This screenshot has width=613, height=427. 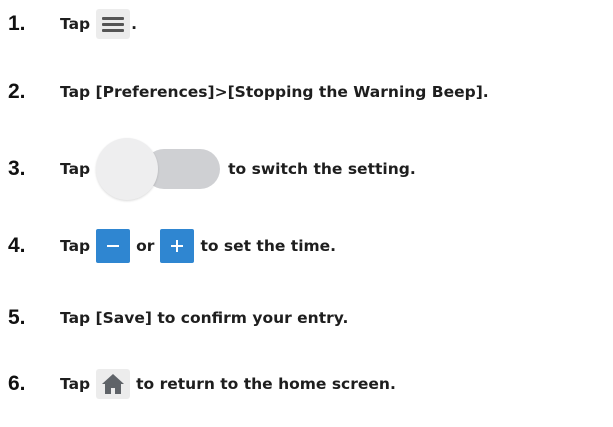 What do you see at coordinates (322, 169) in the screenshot?
I see `step-text-post: to switch the setting.` at bounding box center [322, 169].